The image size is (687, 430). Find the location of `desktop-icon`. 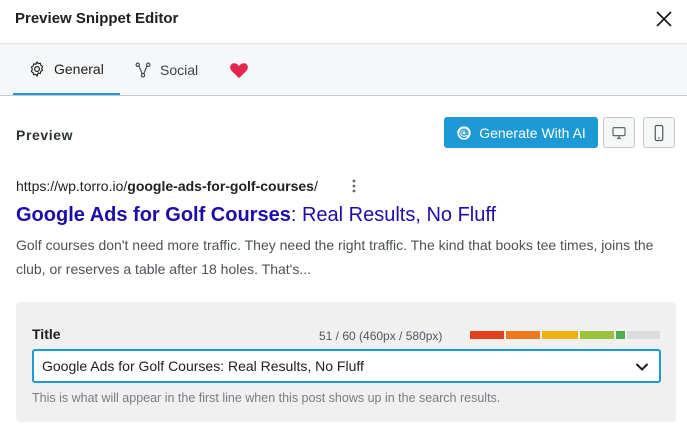

desktop-icon is located at coordinates (619, 132).